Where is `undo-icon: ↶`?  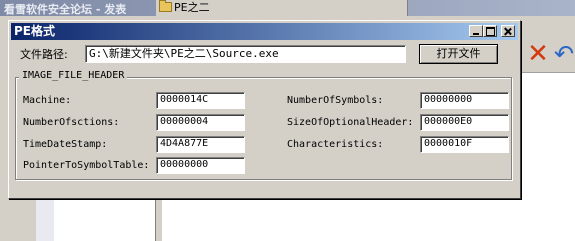 undo-icon: ↶ is located at coordinates (564, 54).